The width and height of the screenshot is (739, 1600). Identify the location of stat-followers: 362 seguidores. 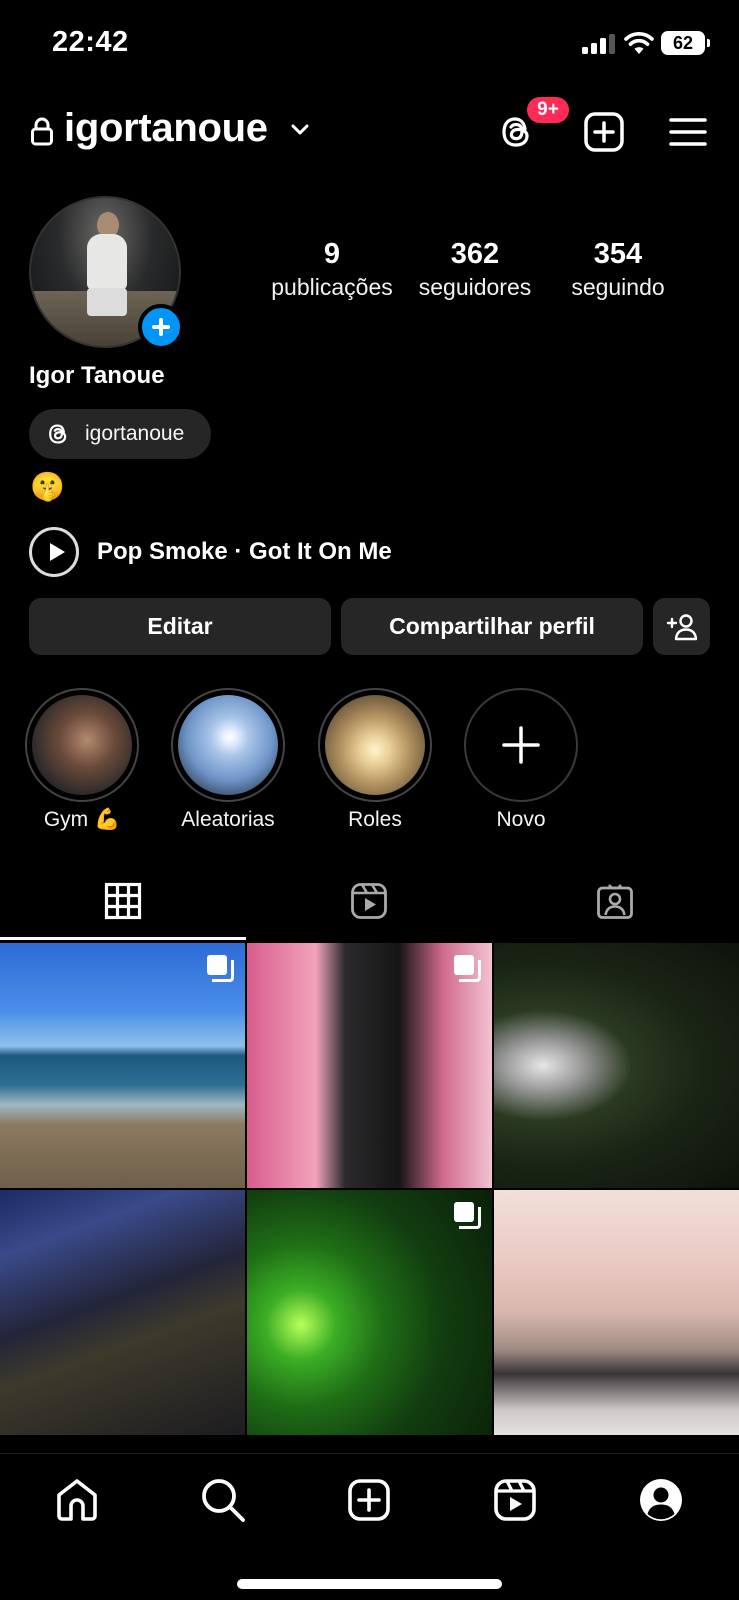
(475, 269).